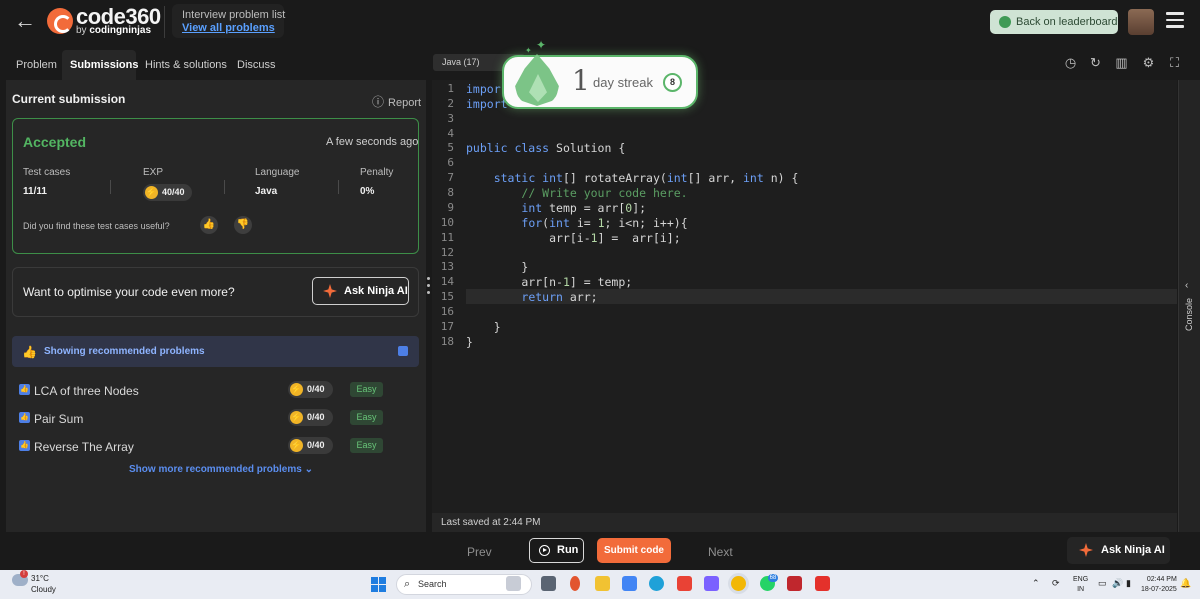  Describe the element at coordinates (1056, 583) in the screenshot. I see `sync-icon: ⟳` at that location.